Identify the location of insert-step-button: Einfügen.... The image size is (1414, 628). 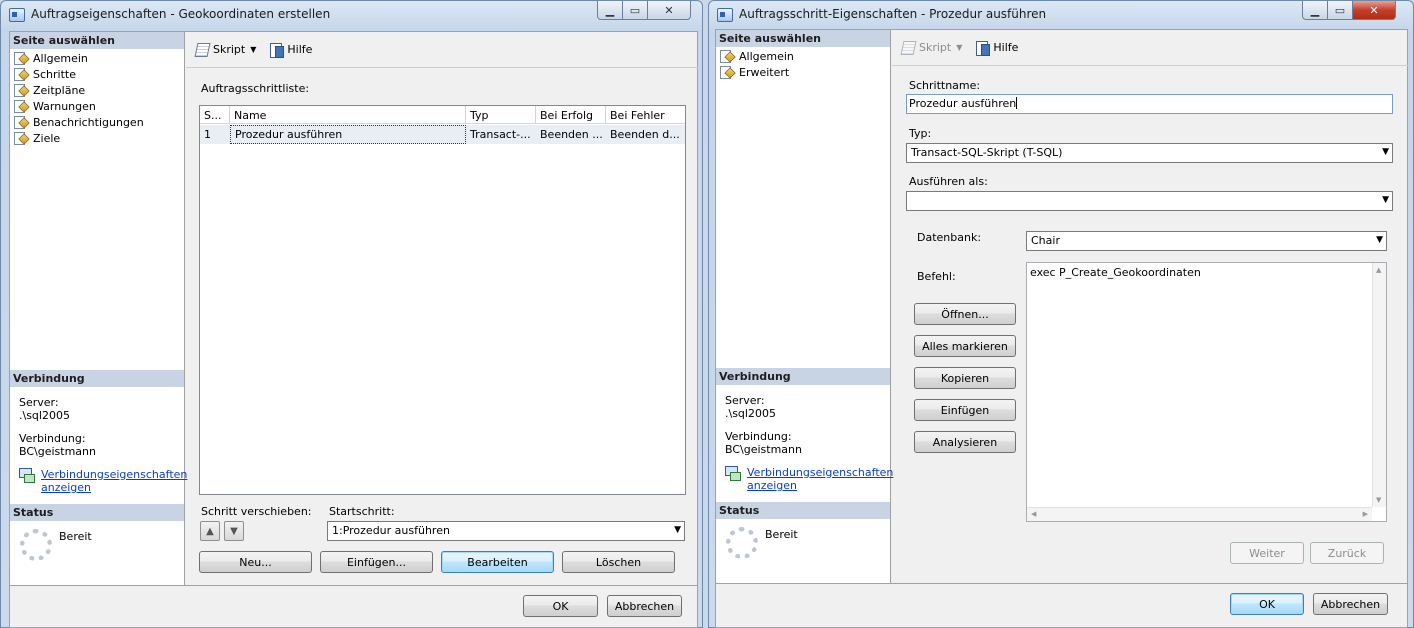
(376, 562).